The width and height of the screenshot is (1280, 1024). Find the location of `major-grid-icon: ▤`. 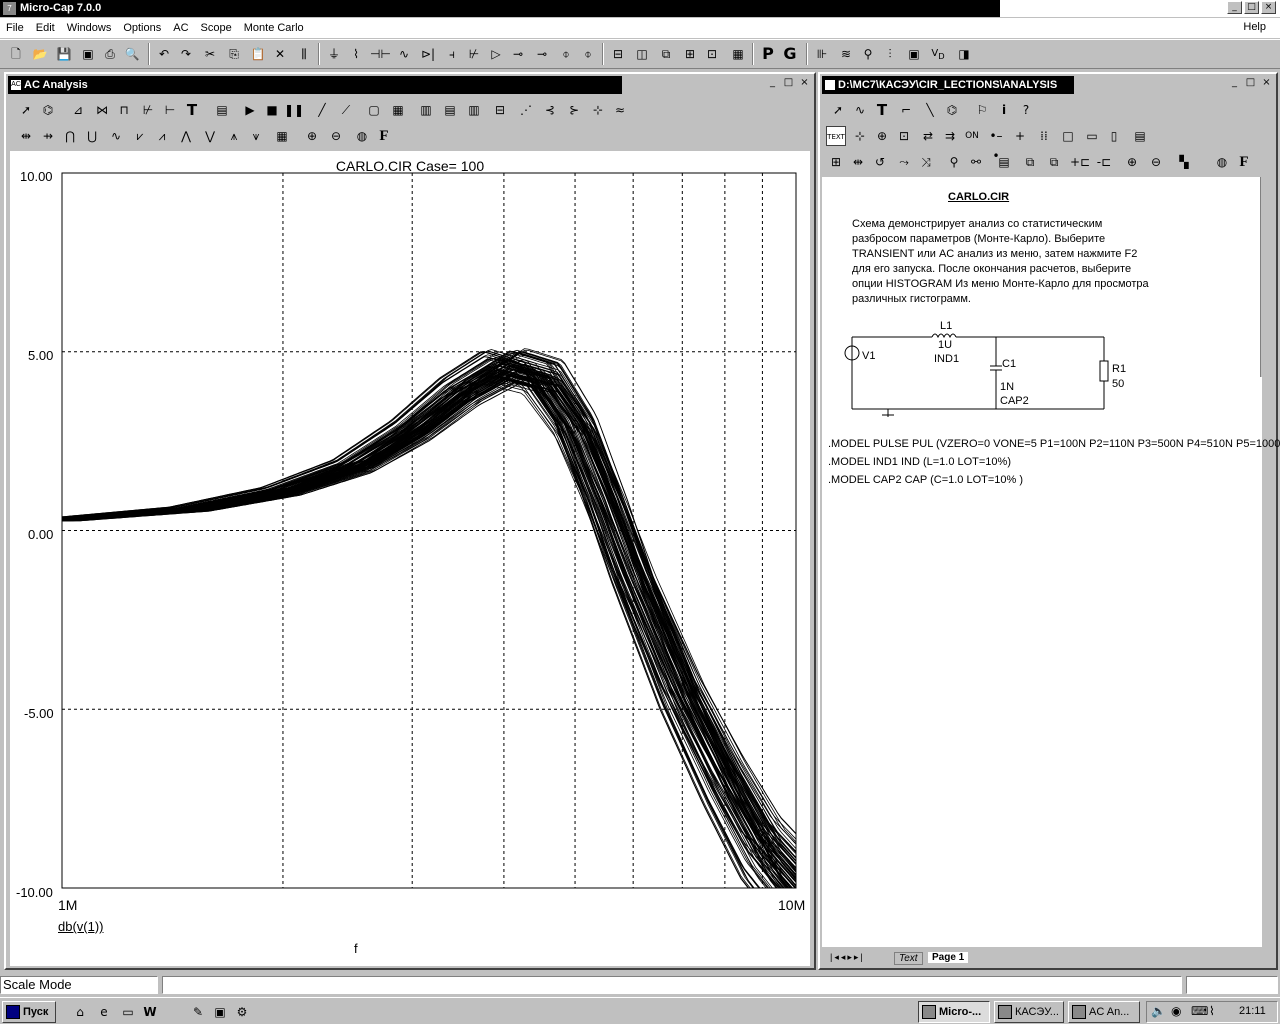

major-grid-icon: ▤ is located at coordinates (450, 110).